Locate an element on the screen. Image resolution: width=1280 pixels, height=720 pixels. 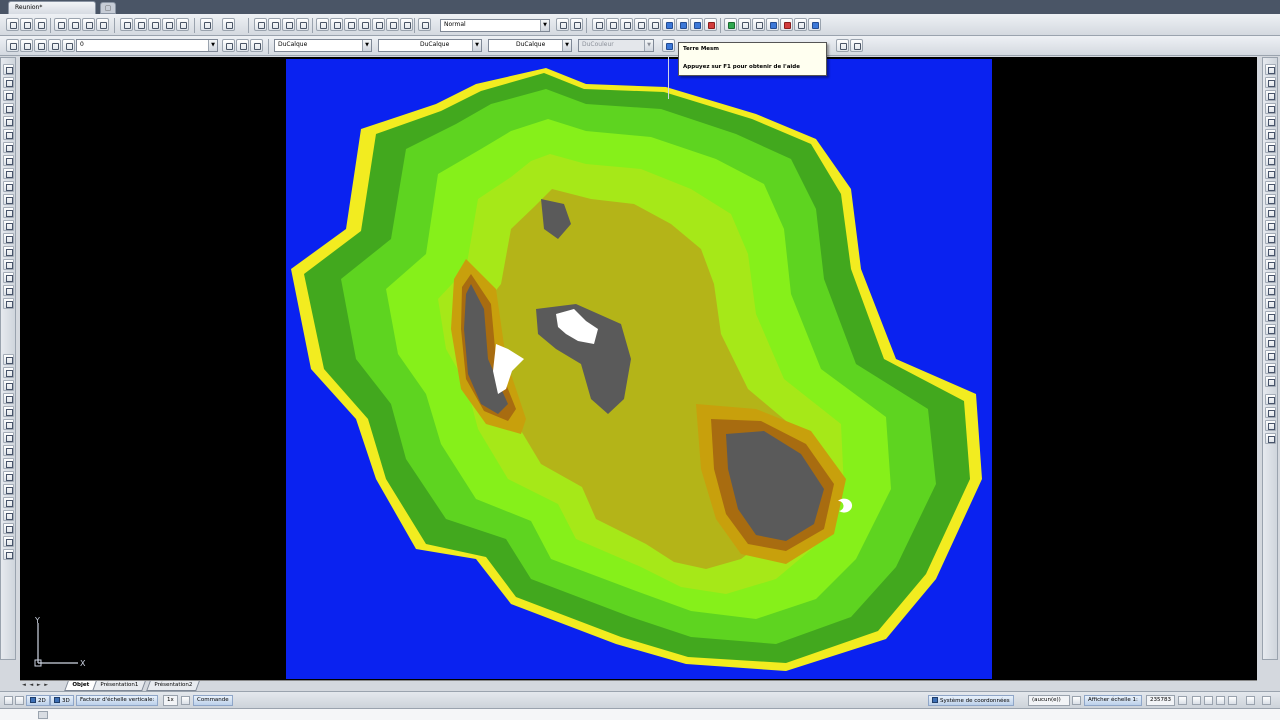
move-tool-icon is located at coordinates (8, 424).